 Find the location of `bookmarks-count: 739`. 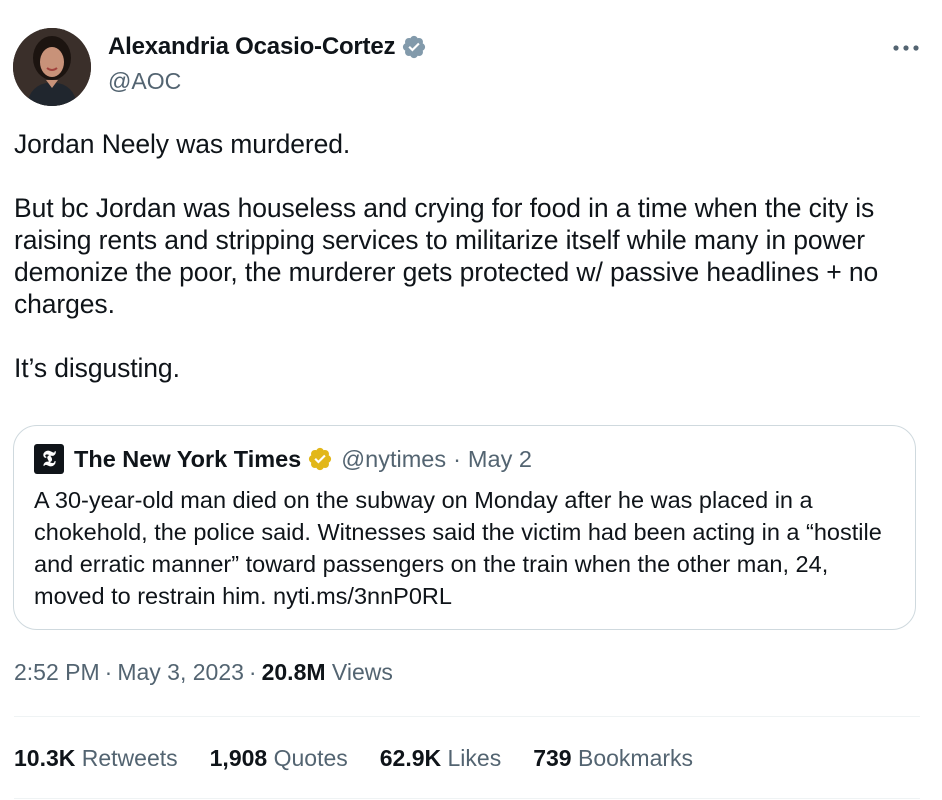

bookmarks-count: 739 is located at coordinates (552, 758).